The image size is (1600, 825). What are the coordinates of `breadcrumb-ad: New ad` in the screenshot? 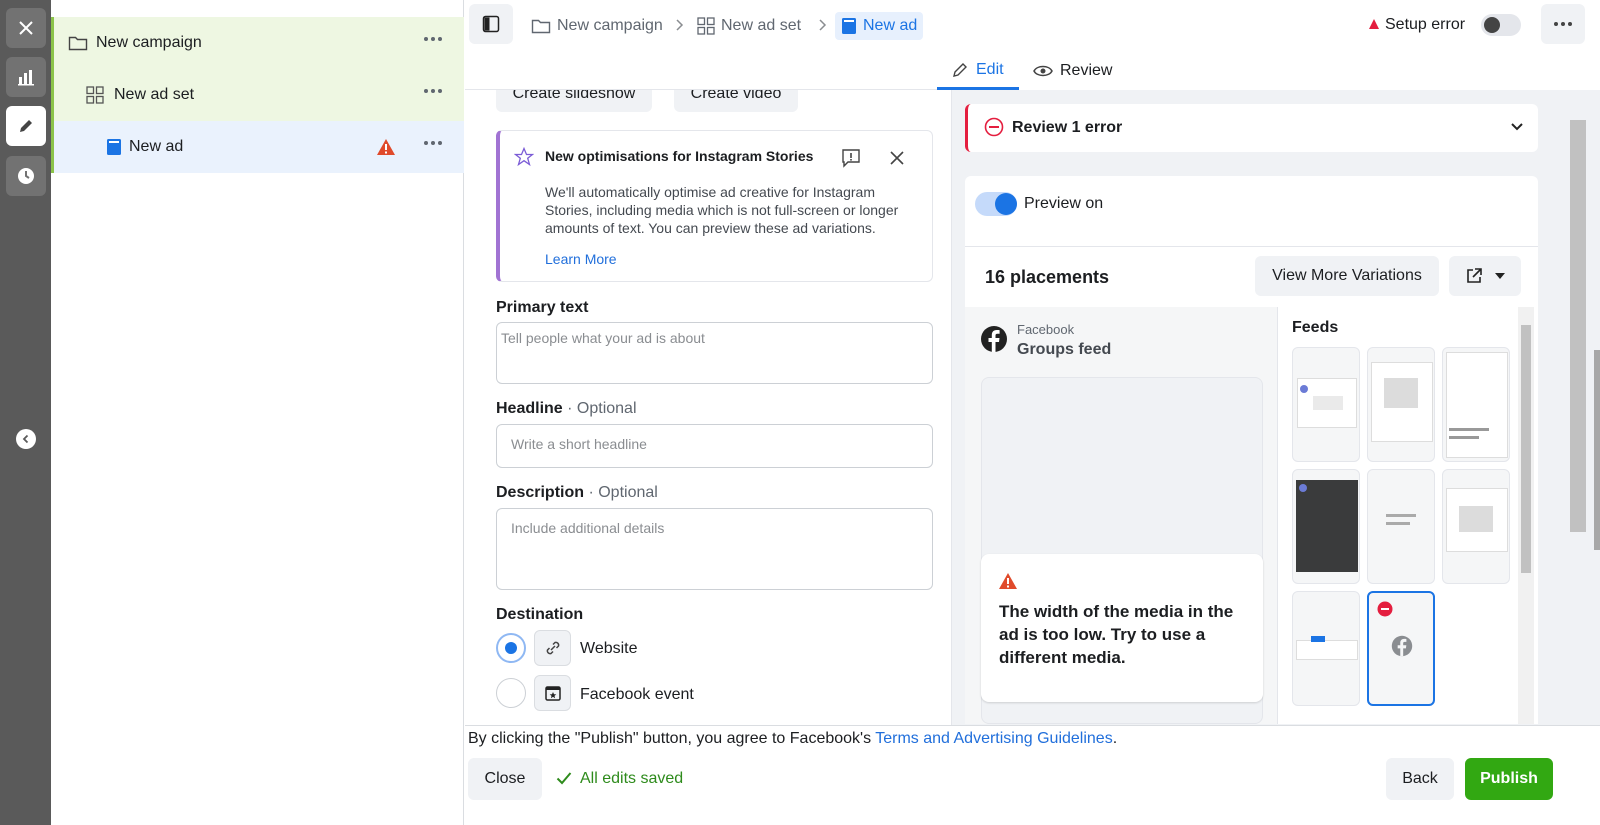 It's located at (879, 26).